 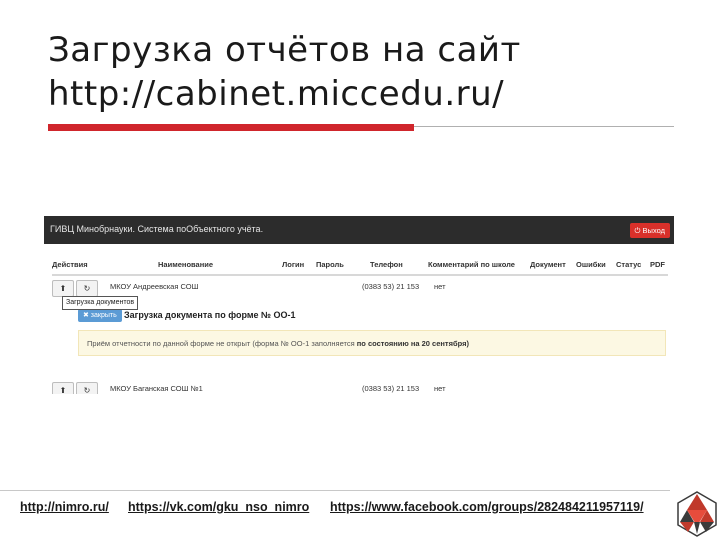 I want to click on upload-title: Загрузка документа по форме № ОО-1, so click(x=210, y=315).